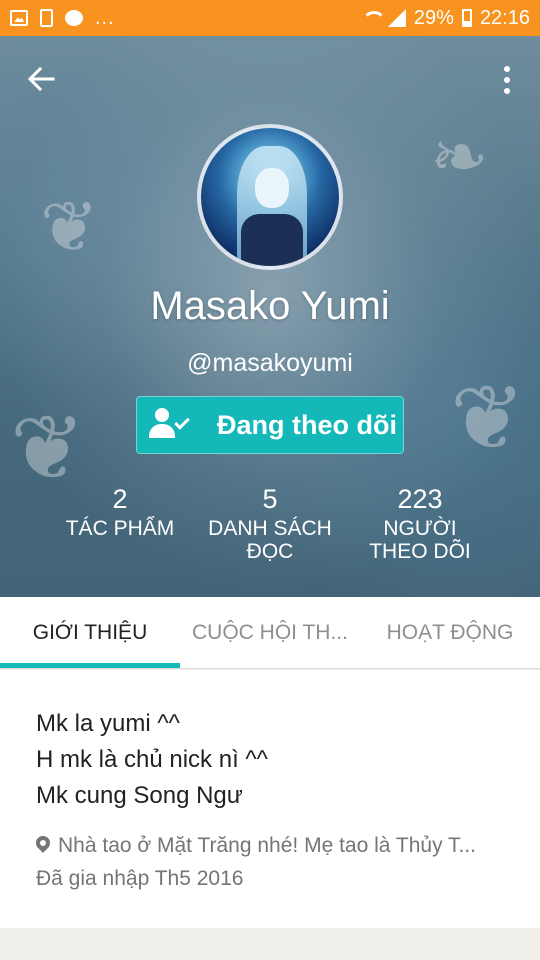  What do you see at coordinates (270, 306) in the screenshot?
I see `profile-name: Masako Yumi` at bounding box center [270, 306].